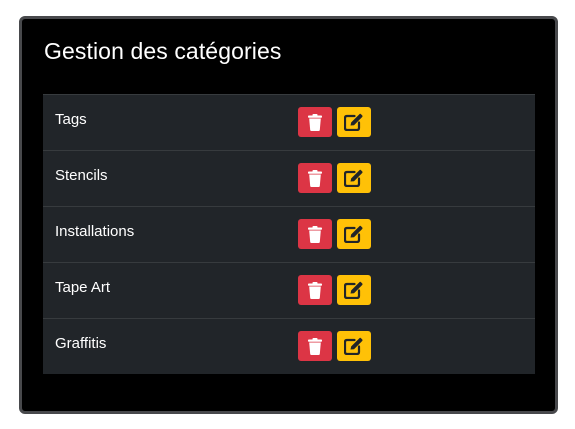  I want to click on category-name: Graffitis, so click(81, 343).